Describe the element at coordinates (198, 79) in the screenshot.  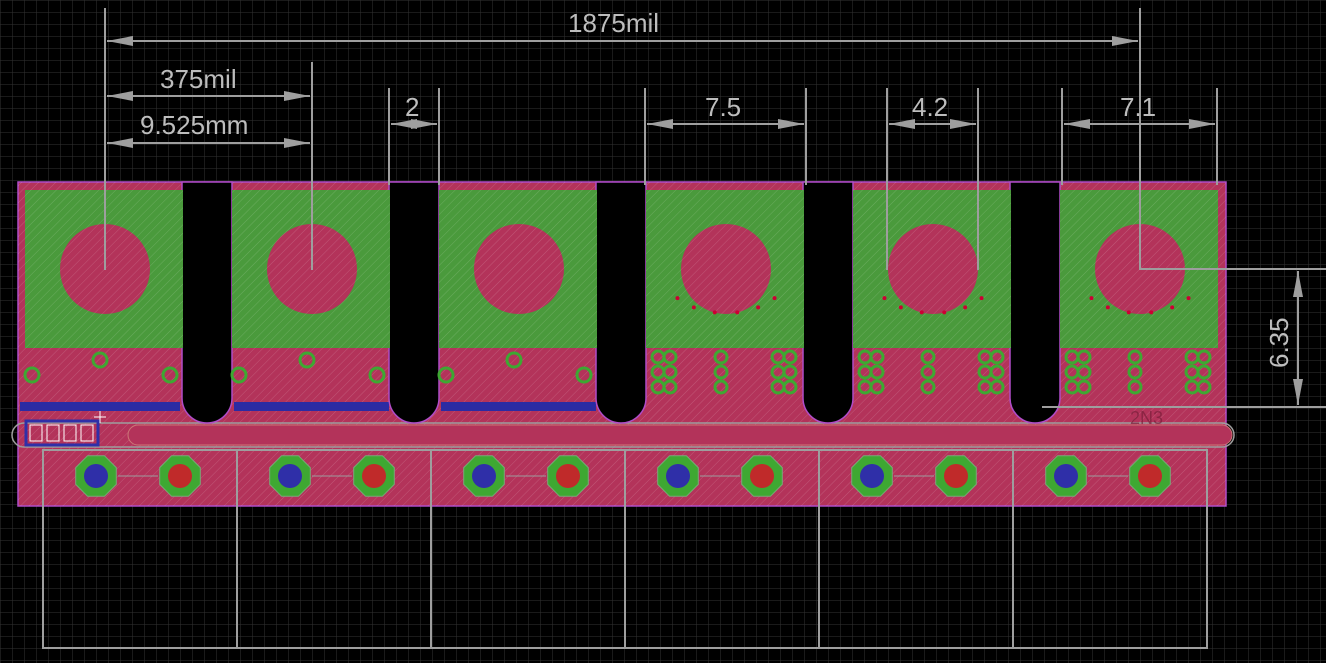
I see `dimension-pitch-mil-label: 375mil` at that location.